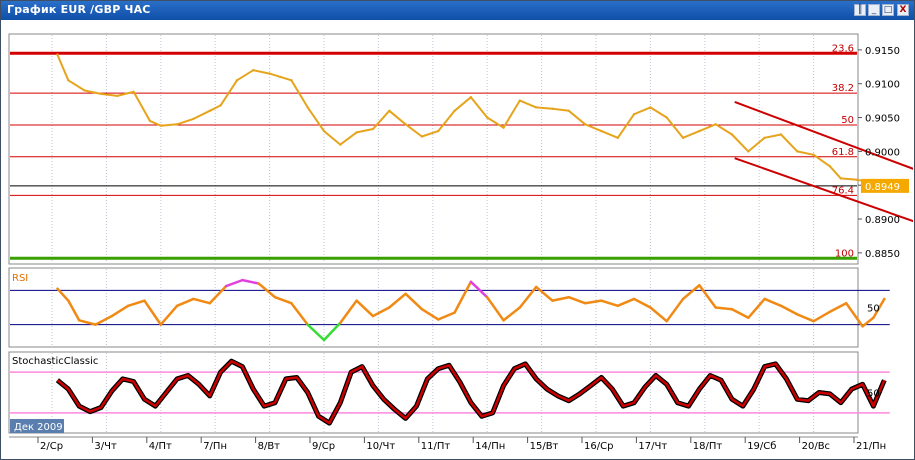 The height and width of the screenshot is (460, 915). Describe the element at coordinates (215, 446) in the screenshot. I see `date-tick-label: 7/Пн` at that location.